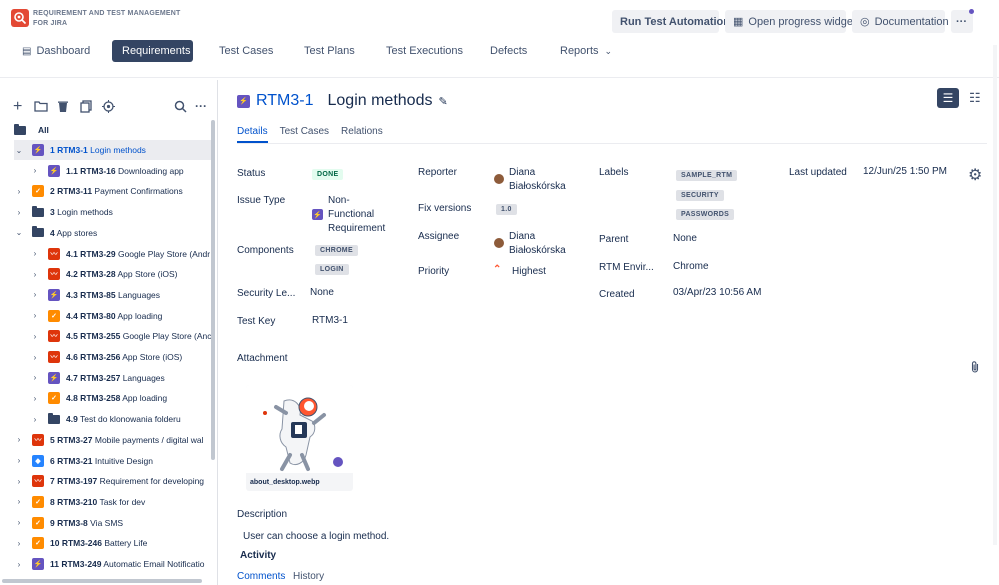  Describe the element at coordinates (113, 481) in the screenshot. I see `tree-row: › 〰 7 RTM3-197 Requirement for developing` at that location.